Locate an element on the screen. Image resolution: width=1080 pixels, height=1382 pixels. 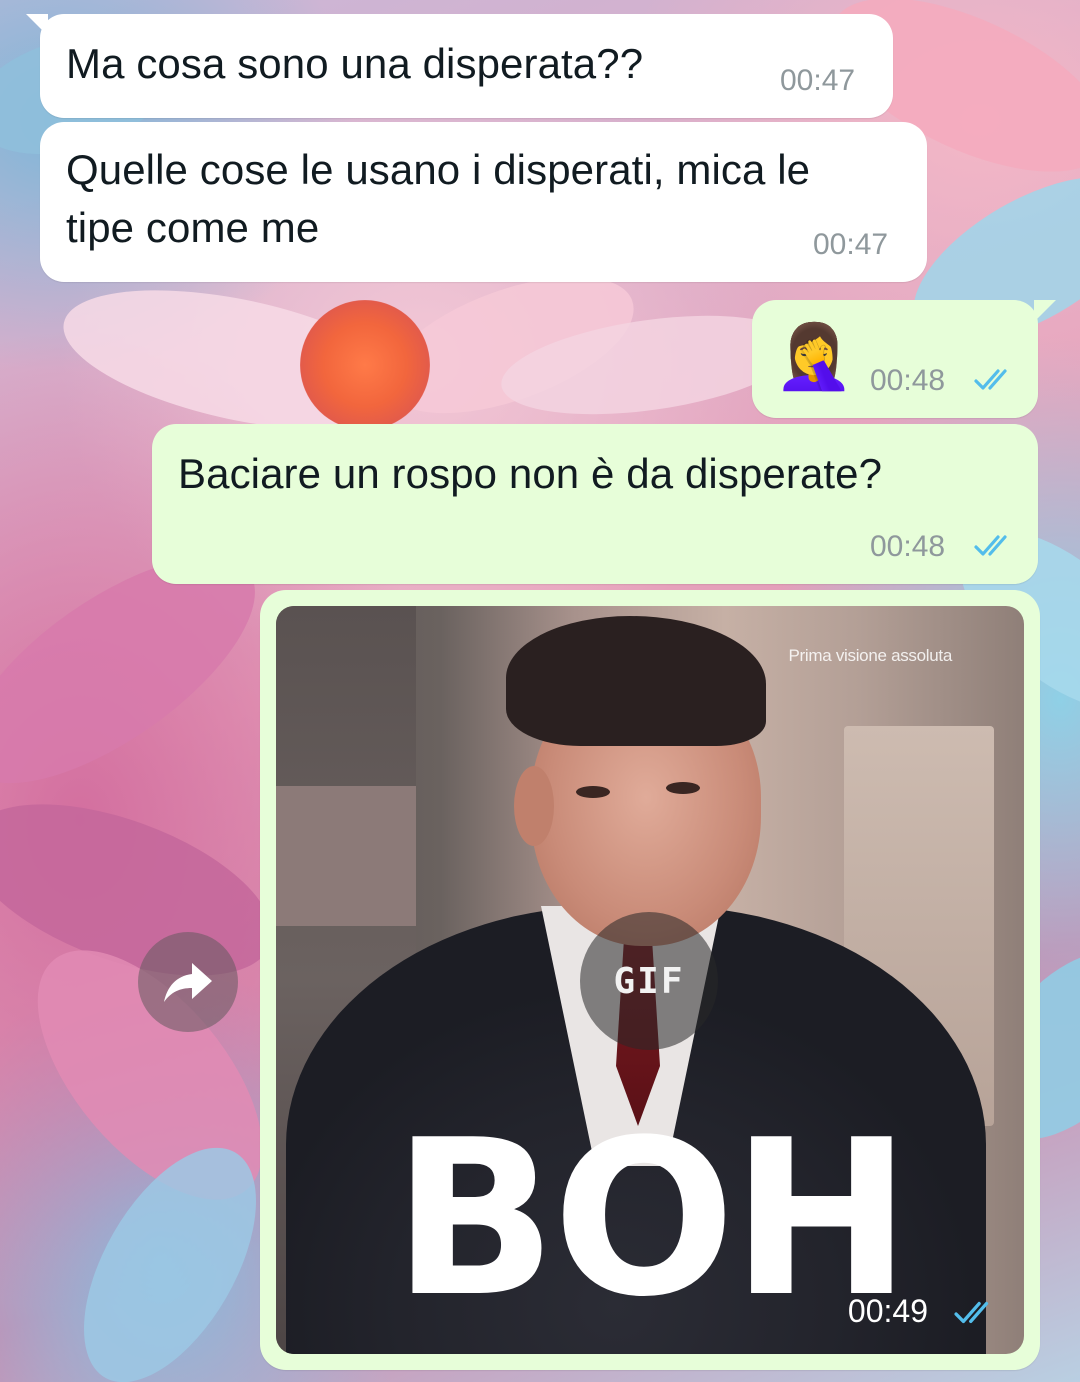
gif-play-badge: GIF is located at coordinates (649, 981).